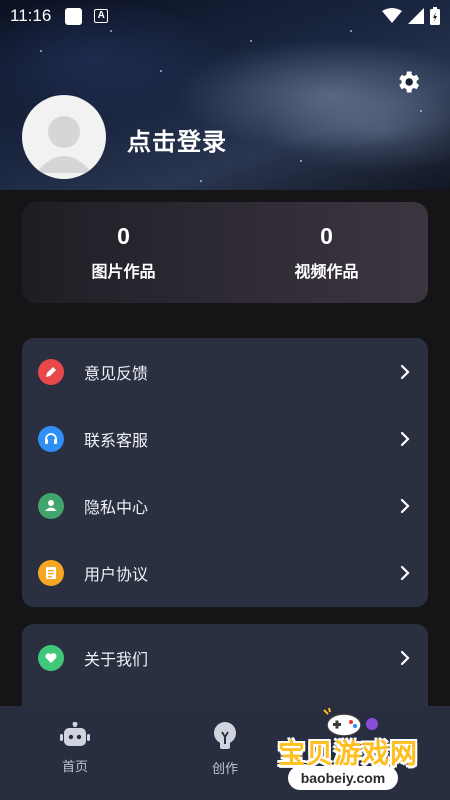 Image resolution: width=450 pixels, height=800 pixels. What do you see at coordinates (51, 572) in the screenshot?
I see `document-icon` at bounding box center [51, 572].